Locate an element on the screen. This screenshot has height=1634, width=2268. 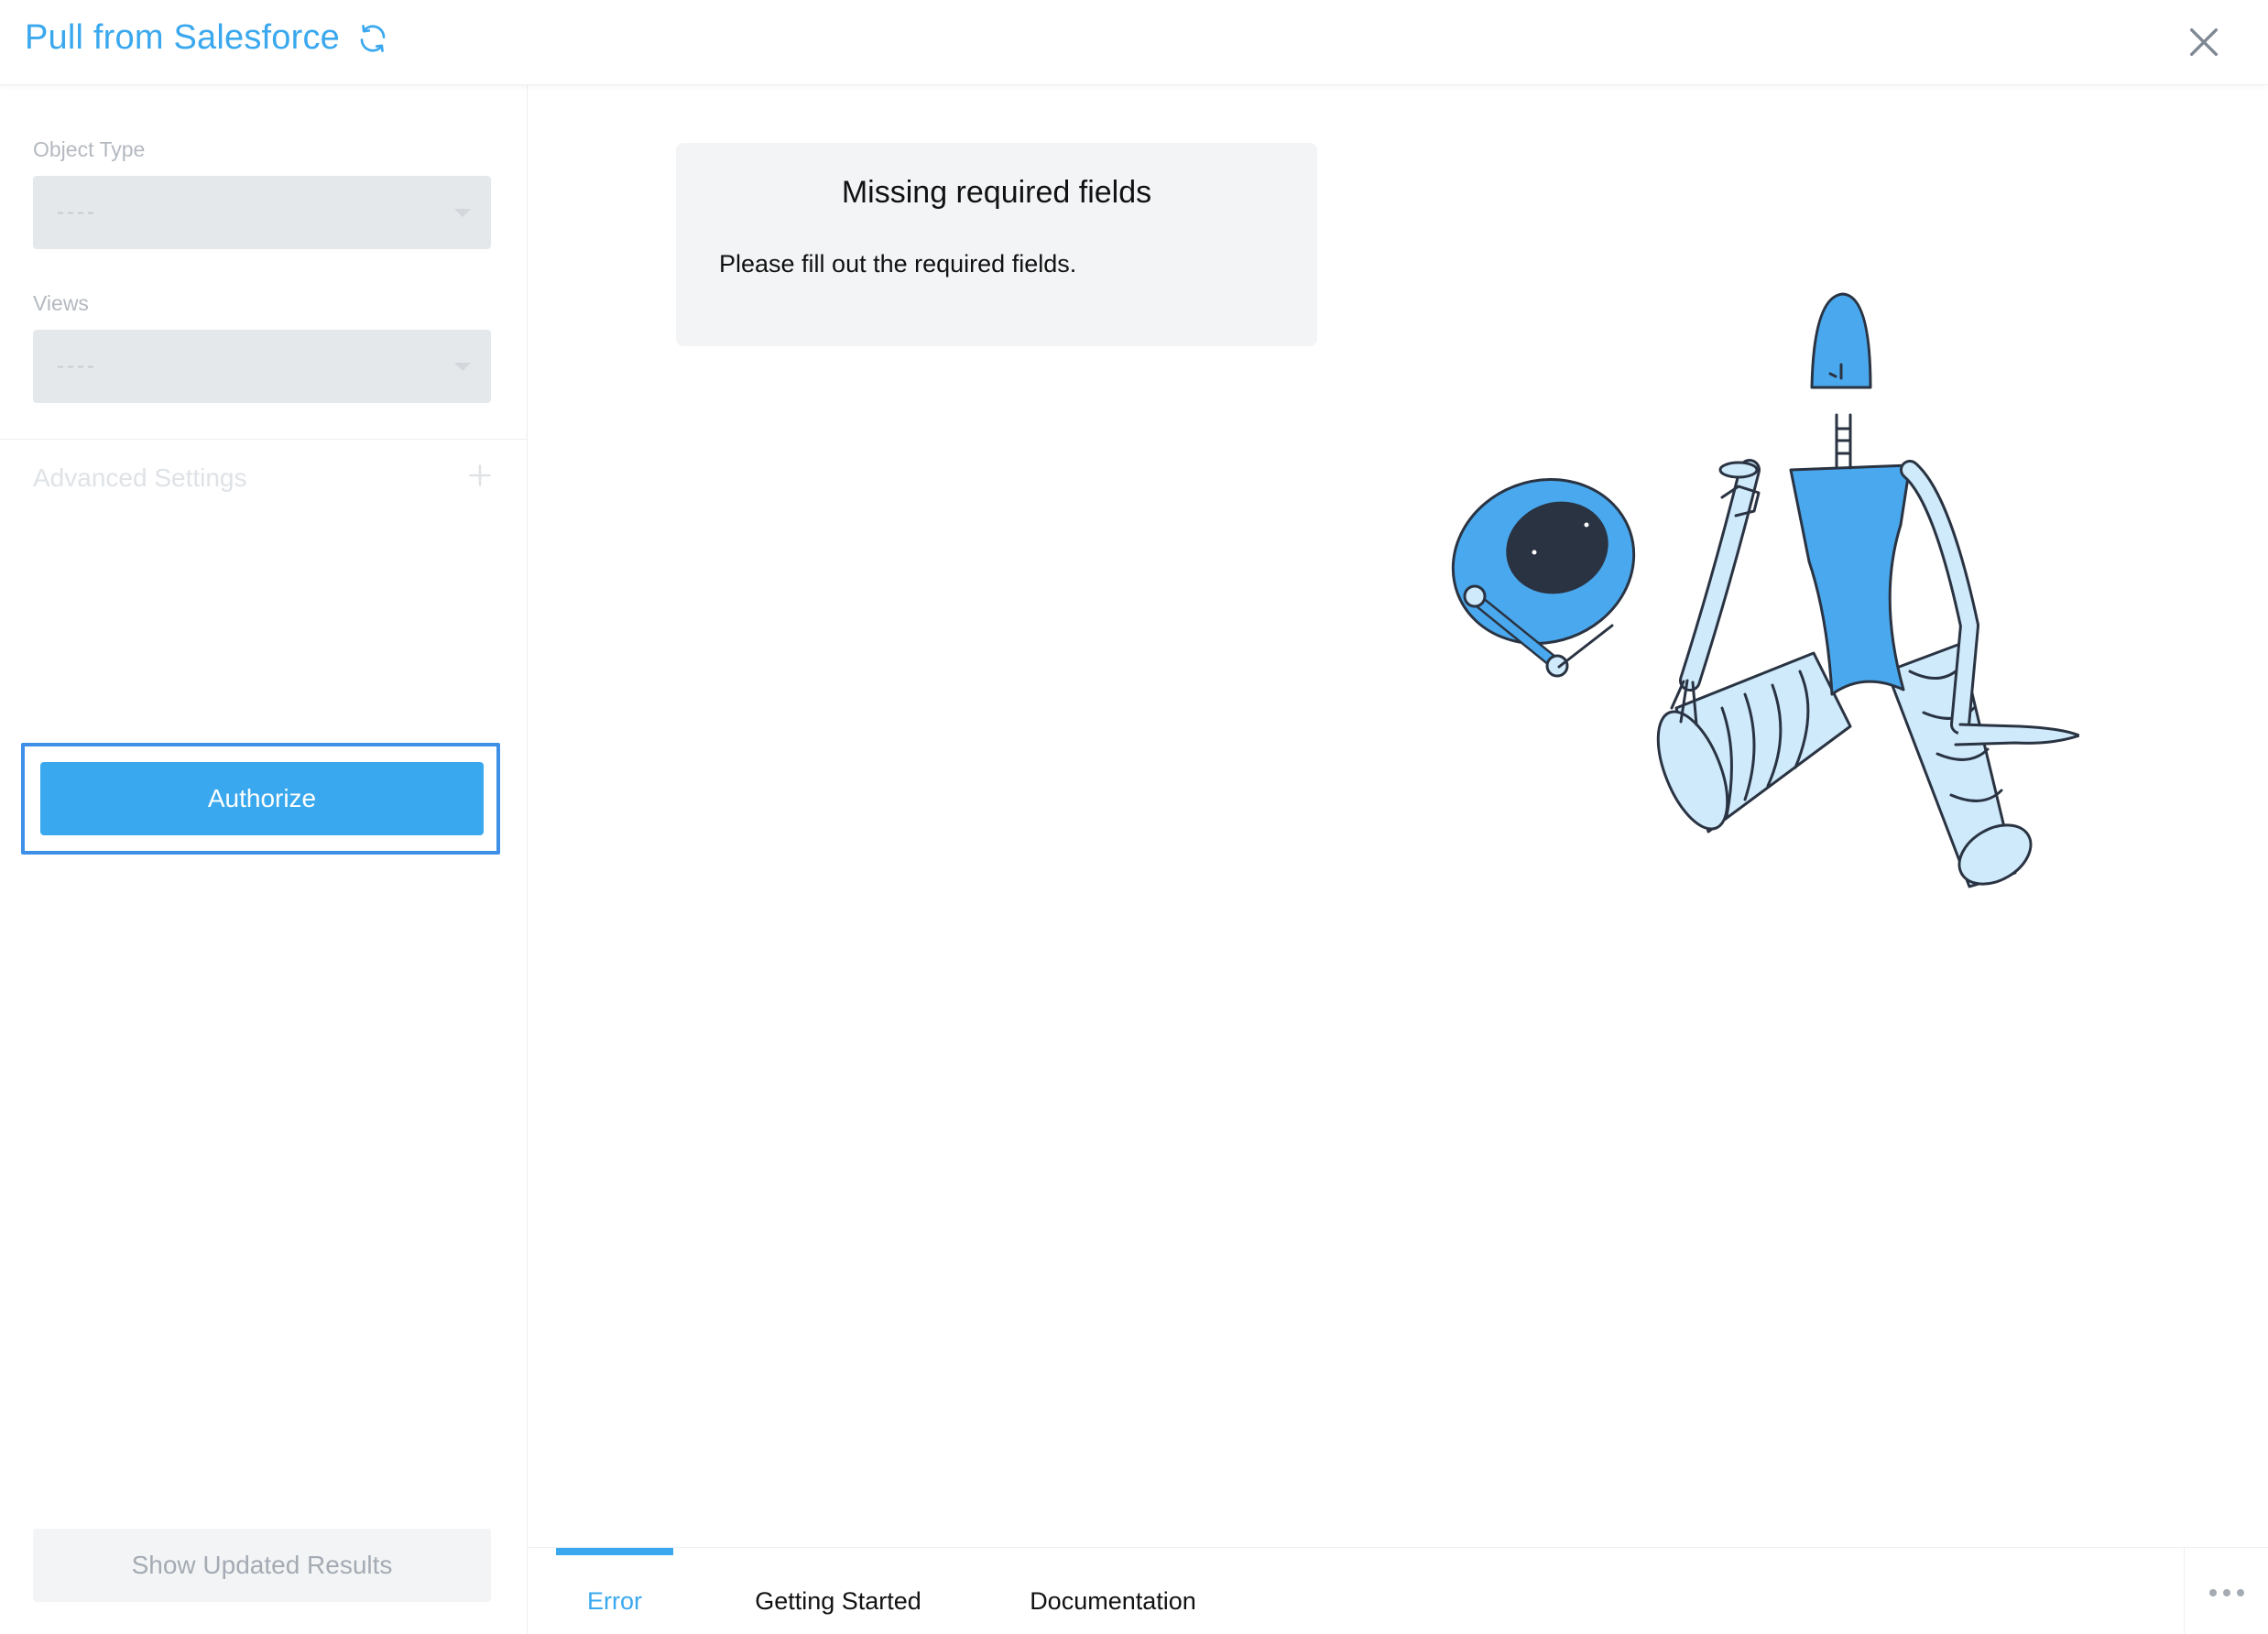
error-title: Missing required fields is located at coordinates (996, 193).